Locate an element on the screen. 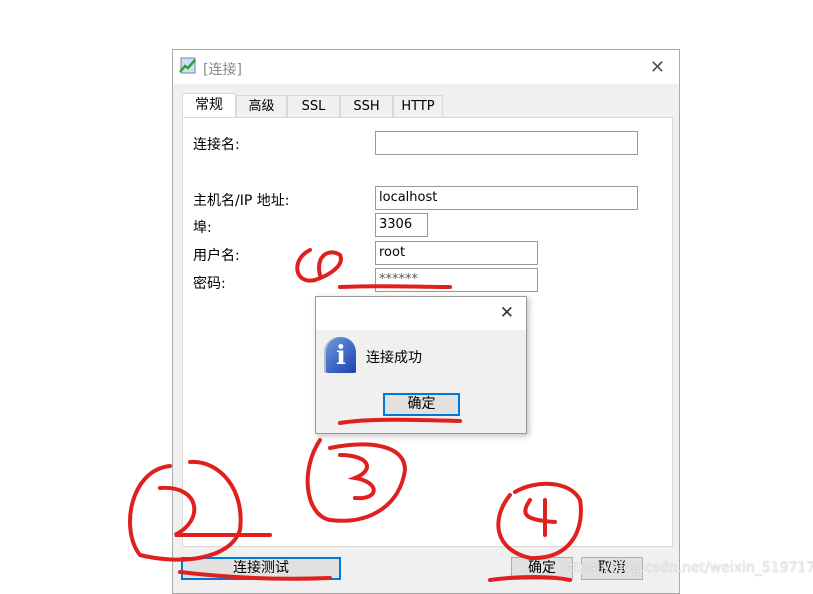 This screenshot has width=813, height=594. message-ok-button: 确定 is located at coordinates (421, 404).